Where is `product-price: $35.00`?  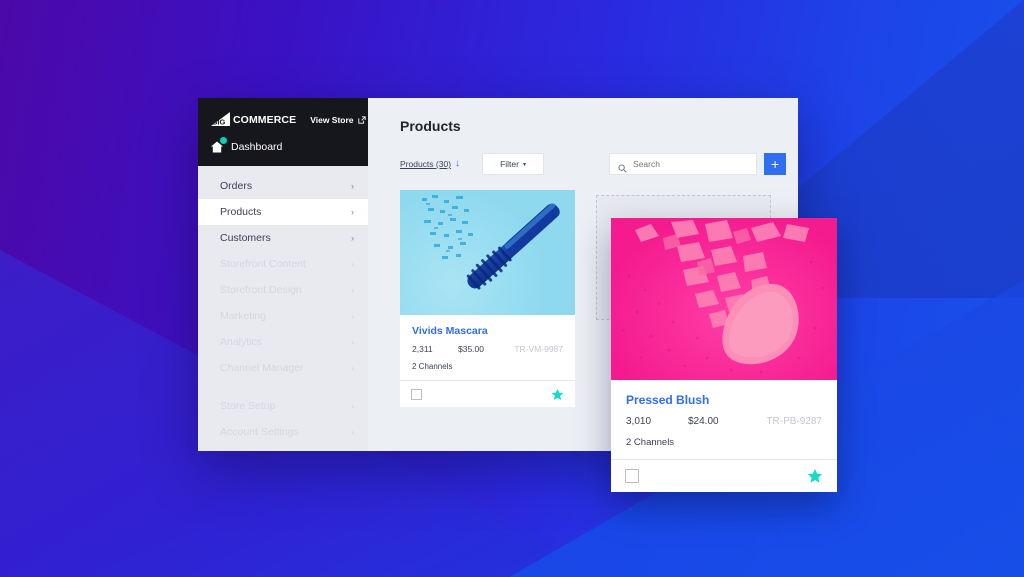 product-price: $35.00 is located at coordinates (471, 349).